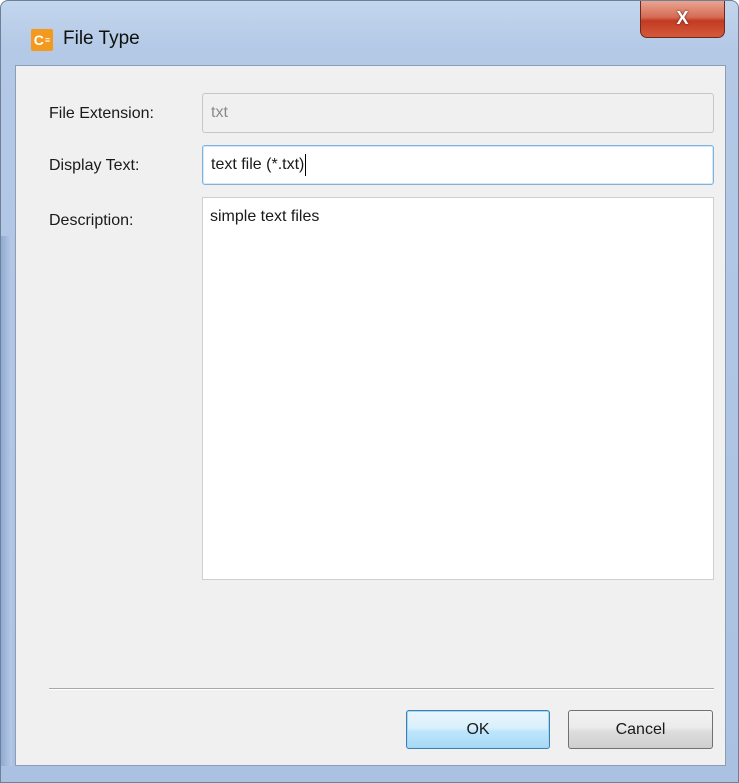 The width and height of the screenshot is (739, 783). I want to click on description-label: Description:, so click(91, 220).